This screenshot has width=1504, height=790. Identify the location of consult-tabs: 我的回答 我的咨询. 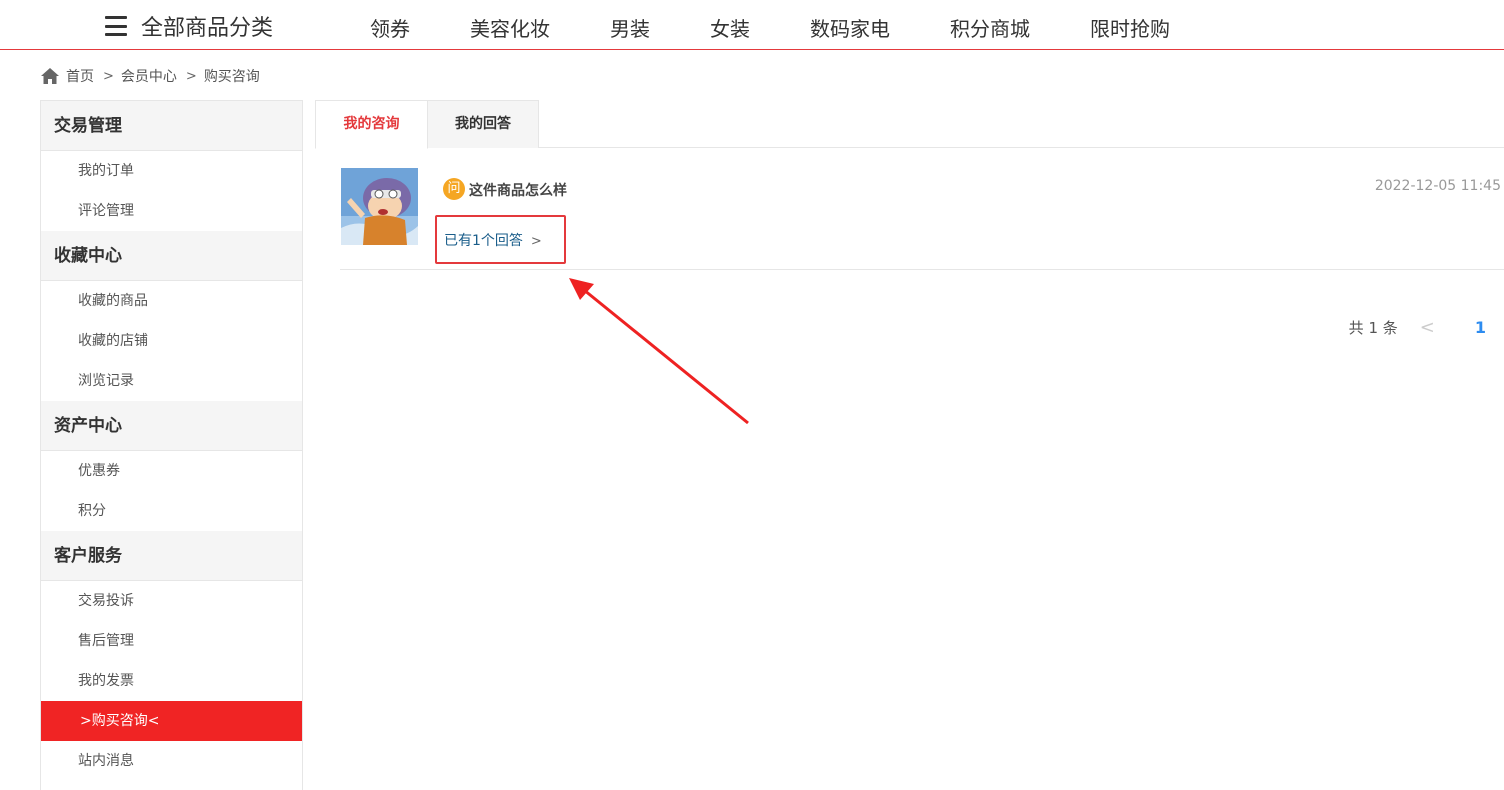
(909, 124).